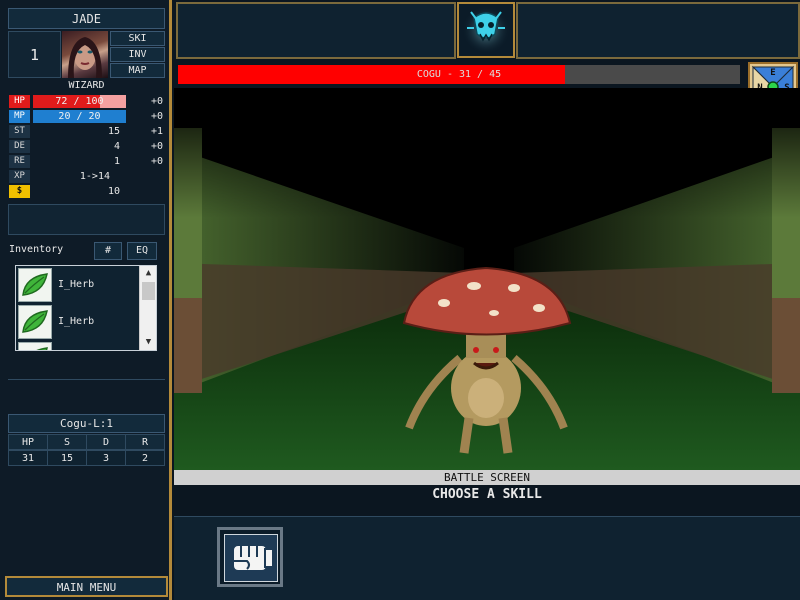 The image size is (800, 600). I want to click on stat-mod-de: +0, so click(156, 146).